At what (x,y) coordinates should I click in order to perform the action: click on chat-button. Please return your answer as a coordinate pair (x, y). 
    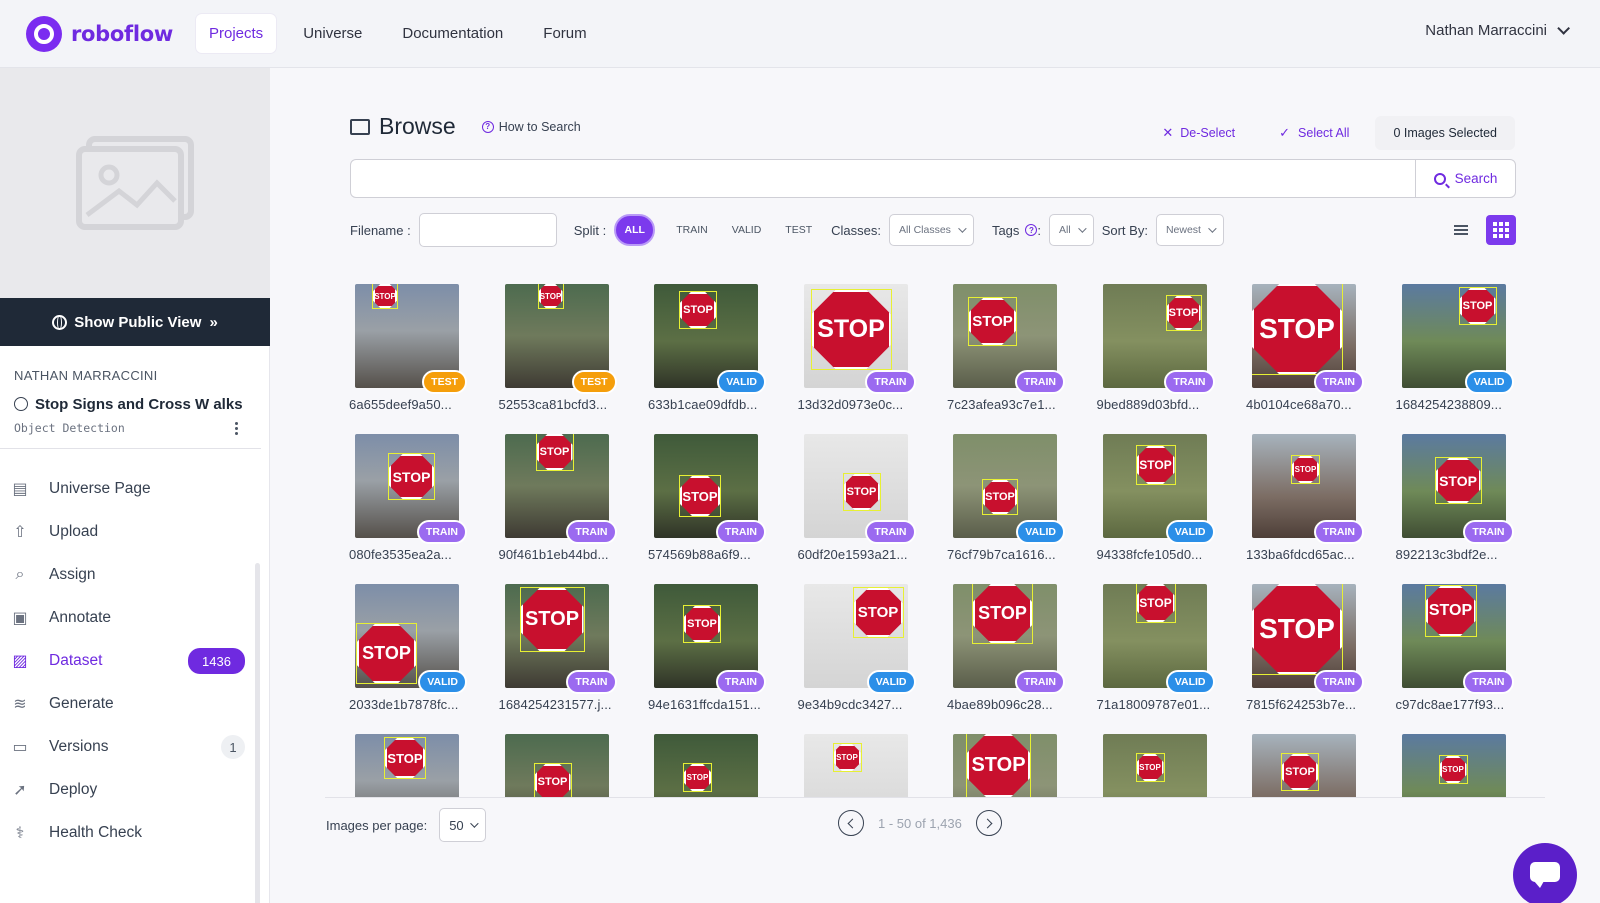
    Looking at the image, I should click on (1545, 873).